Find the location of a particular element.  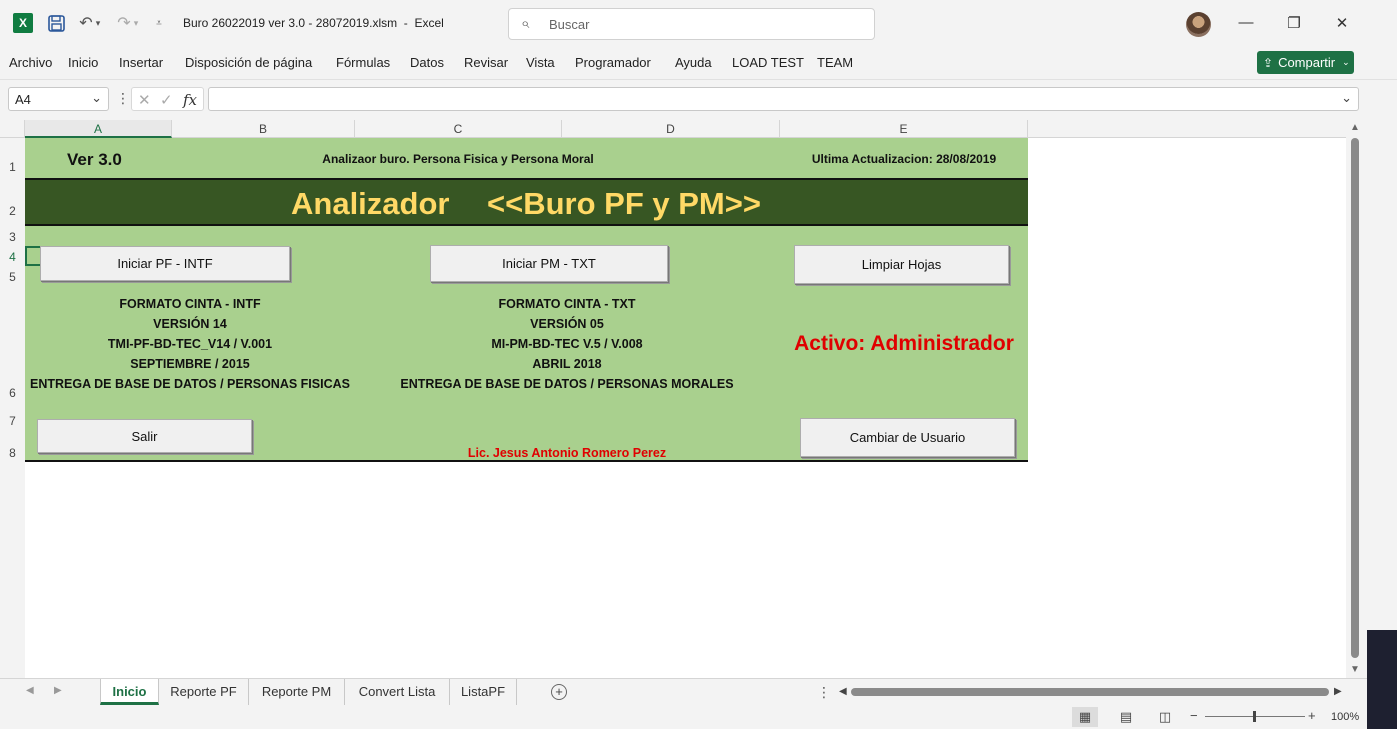

minimize-icon: — is located at coordinates (1246, 24).